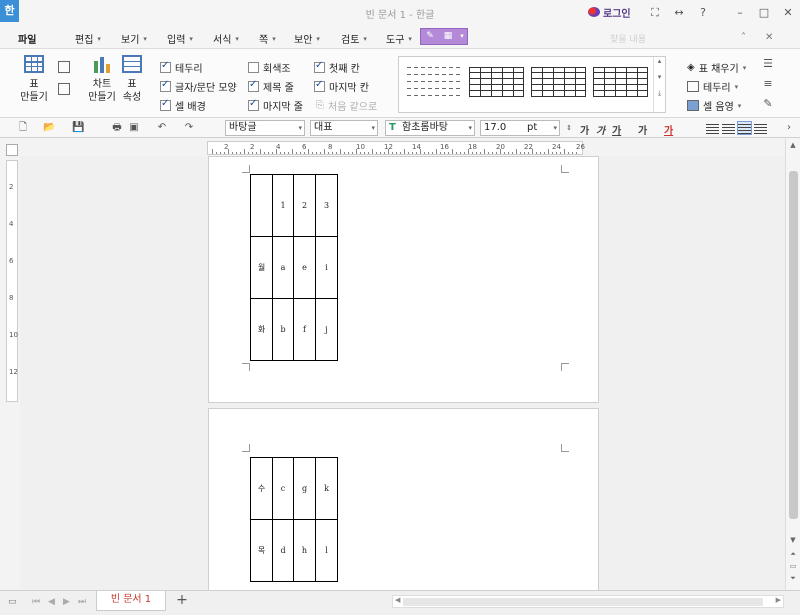  What do you see at coordinates (659, 61) in the screenshot?
I see `chevron-up-icon: ▴` at bounding box center [659, 61].